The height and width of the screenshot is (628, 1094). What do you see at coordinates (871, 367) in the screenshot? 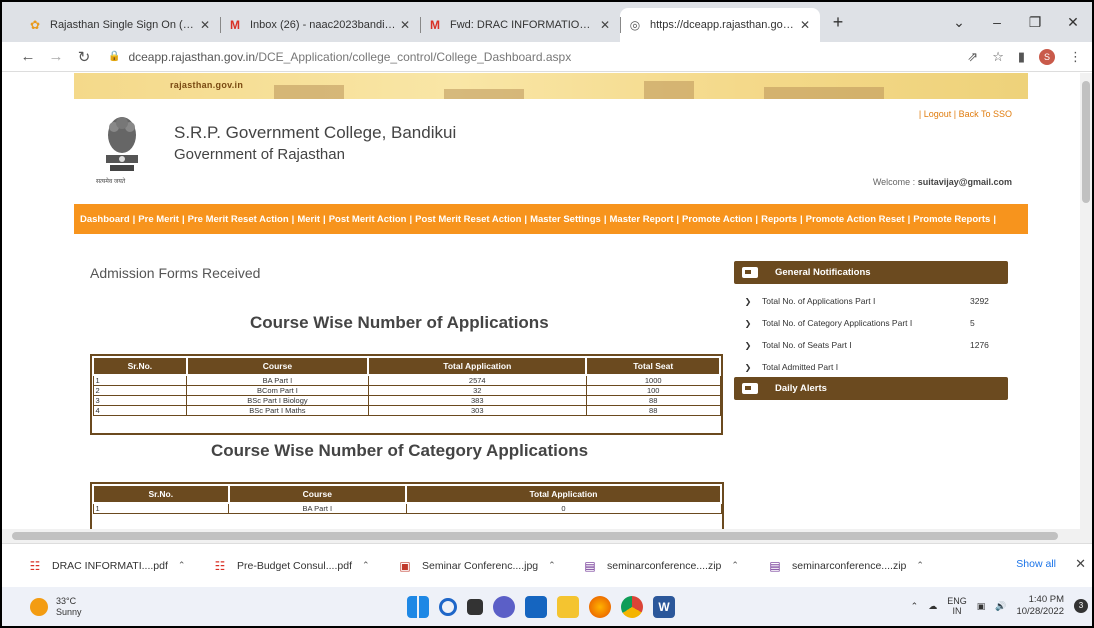
I see `notification-item: ❯ Total Admitted Part I` at bounding box center [871, 367].